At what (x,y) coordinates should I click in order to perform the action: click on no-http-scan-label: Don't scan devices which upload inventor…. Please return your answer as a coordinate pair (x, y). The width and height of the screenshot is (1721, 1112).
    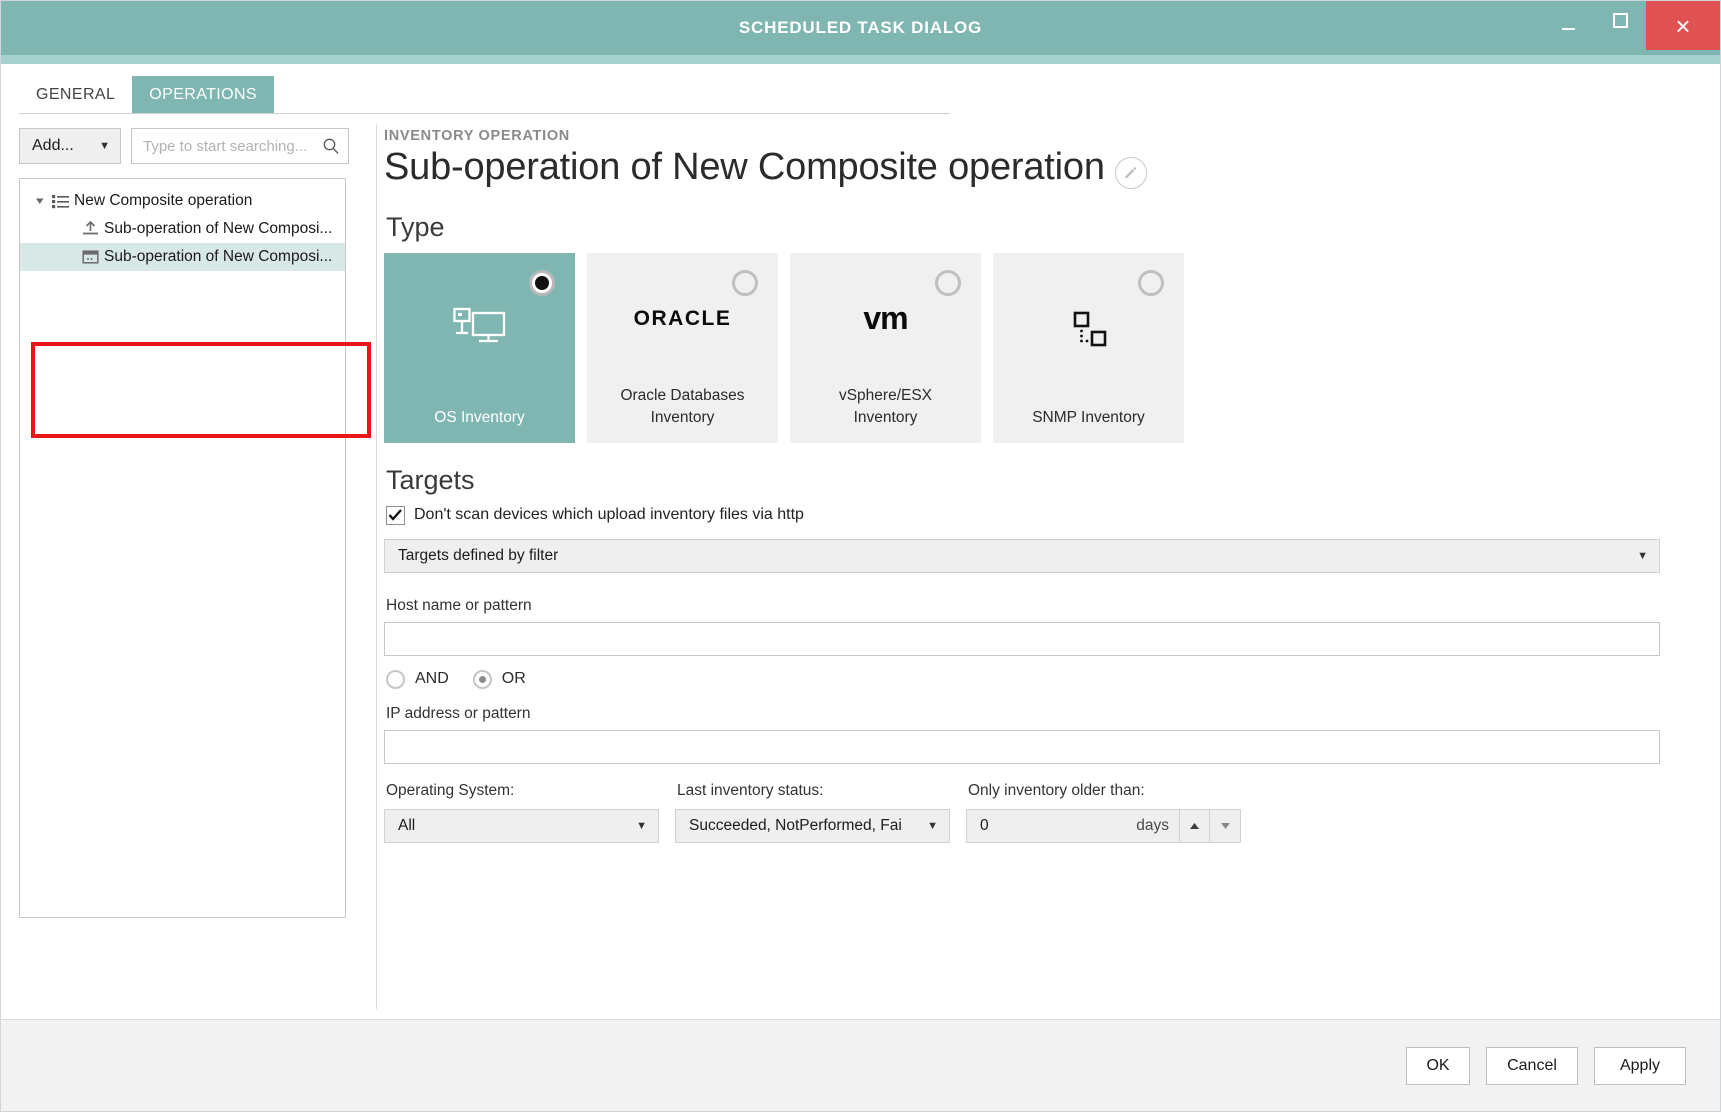
    Looking at the image, I should click on (609, 515).